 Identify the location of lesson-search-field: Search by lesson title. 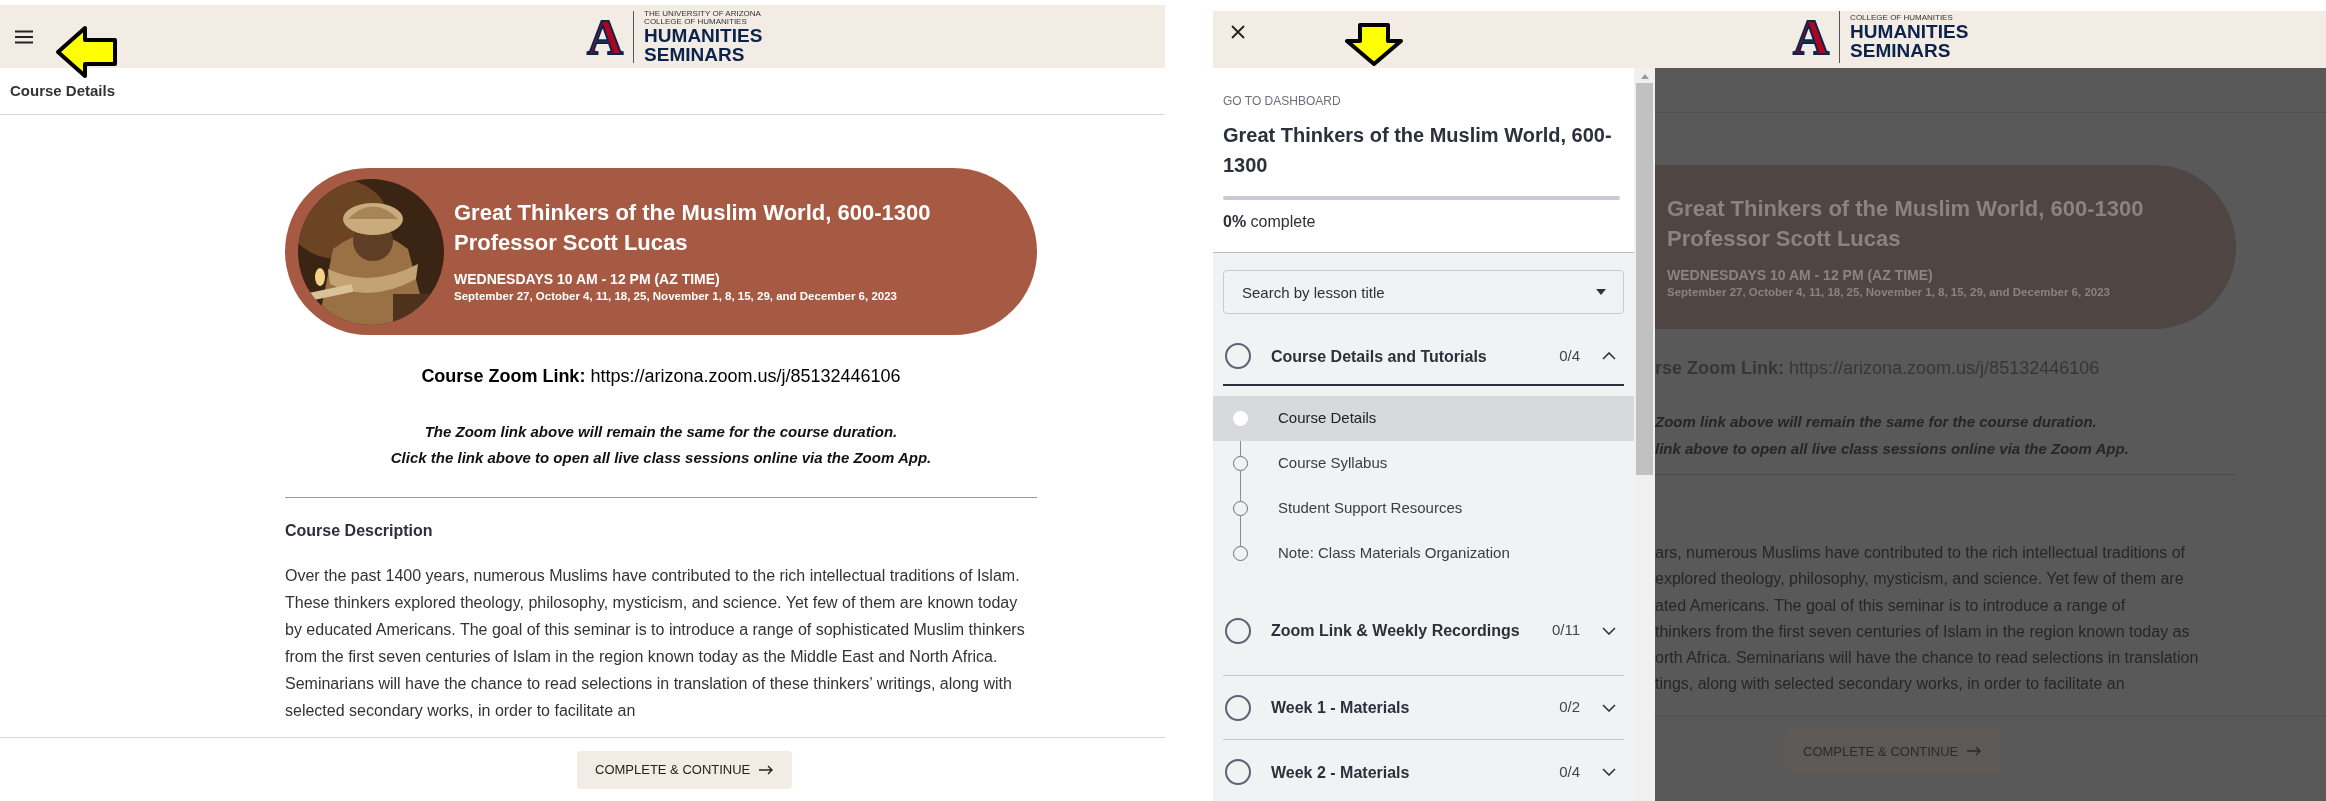
(1423, 292).